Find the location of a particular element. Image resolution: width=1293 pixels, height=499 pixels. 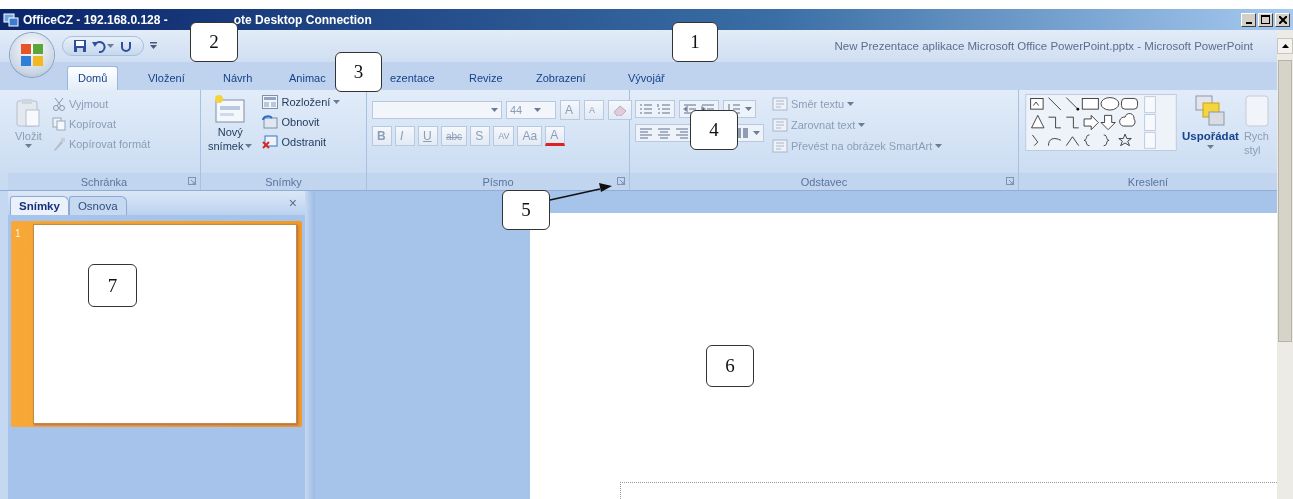

group-label: Písmo is located at coordinates (498, 181).